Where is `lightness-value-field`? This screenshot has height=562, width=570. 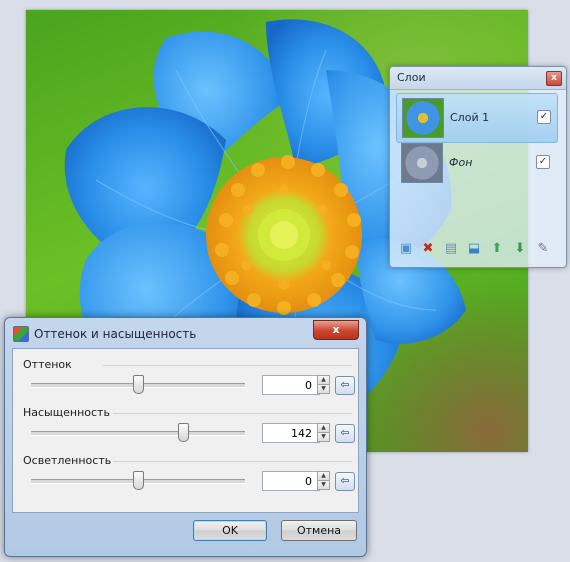
lightness-value-field is located at coordinates (291, 481).